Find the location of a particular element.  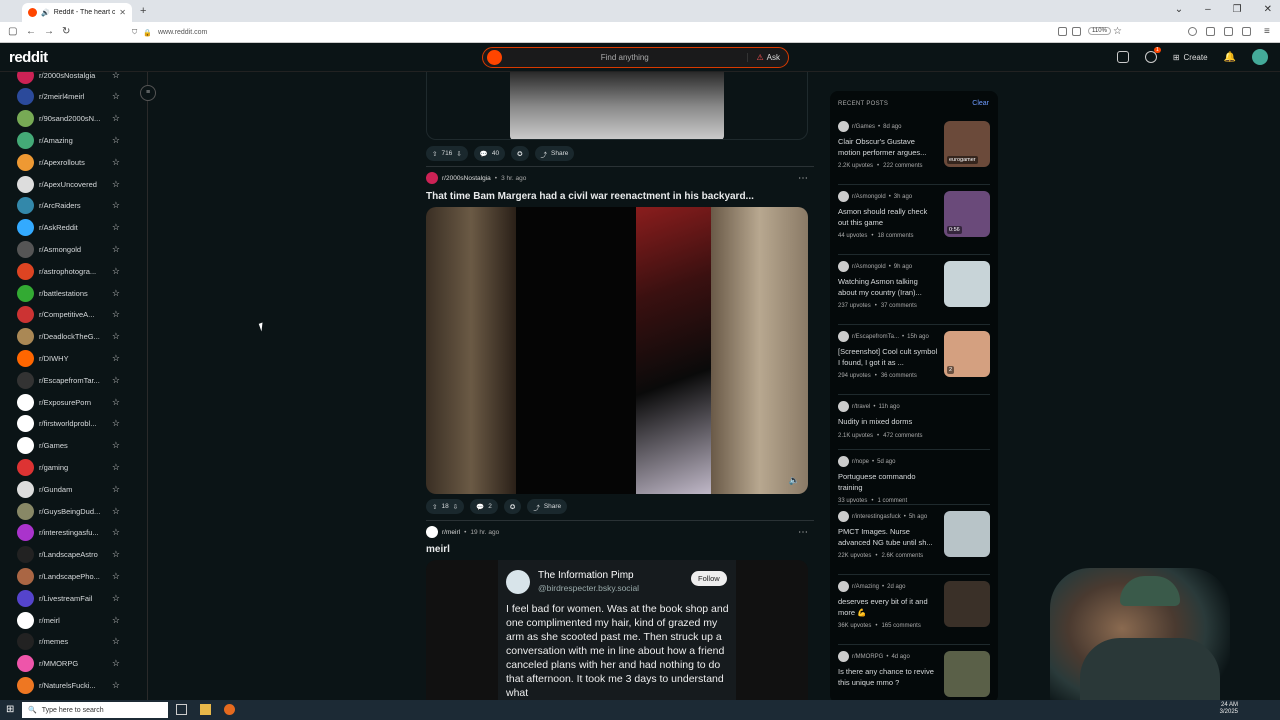

comments-button: 💬 40 is located at coordinates (489, 153).